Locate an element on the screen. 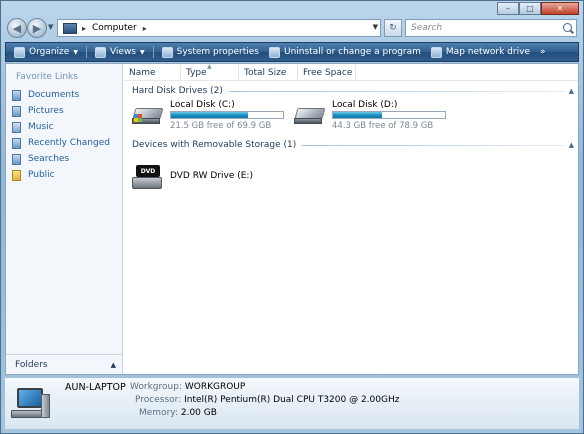 Image resolution: width=584 pixels, height=434 pixels. favorite-link-searches: Searches is located at coordinates (61, 159).